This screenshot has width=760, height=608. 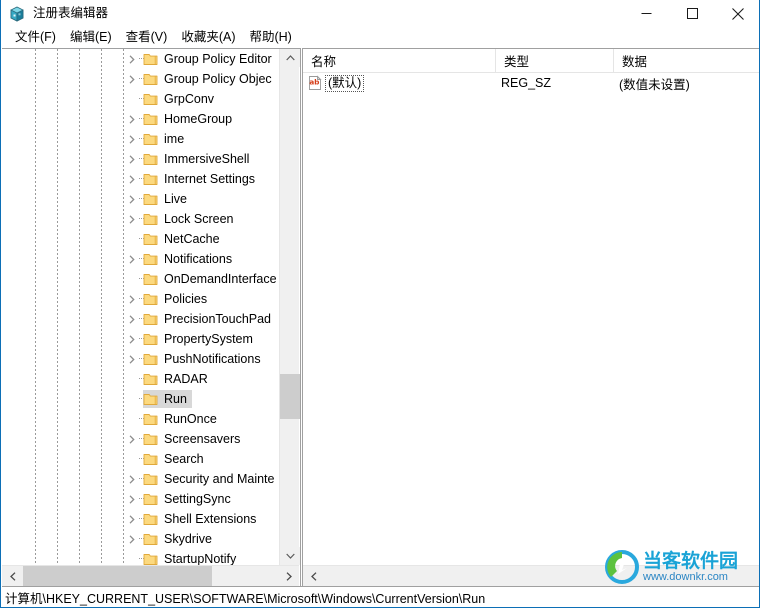 What do you see at coordinates (140, 479) in the screenshot?
I see `tree-node: Security and Mainte` at bounding box center [140, 479].